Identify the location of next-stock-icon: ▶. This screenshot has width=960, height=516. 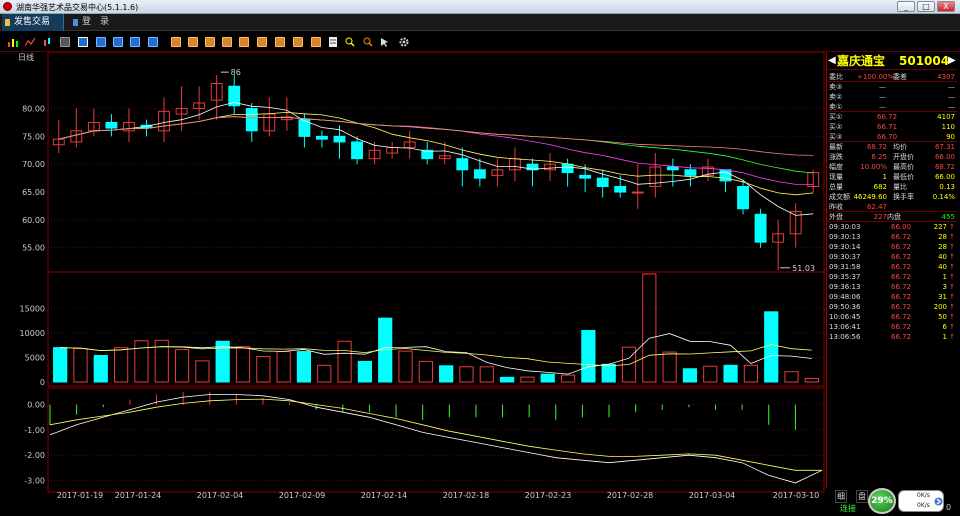
(952, 61).